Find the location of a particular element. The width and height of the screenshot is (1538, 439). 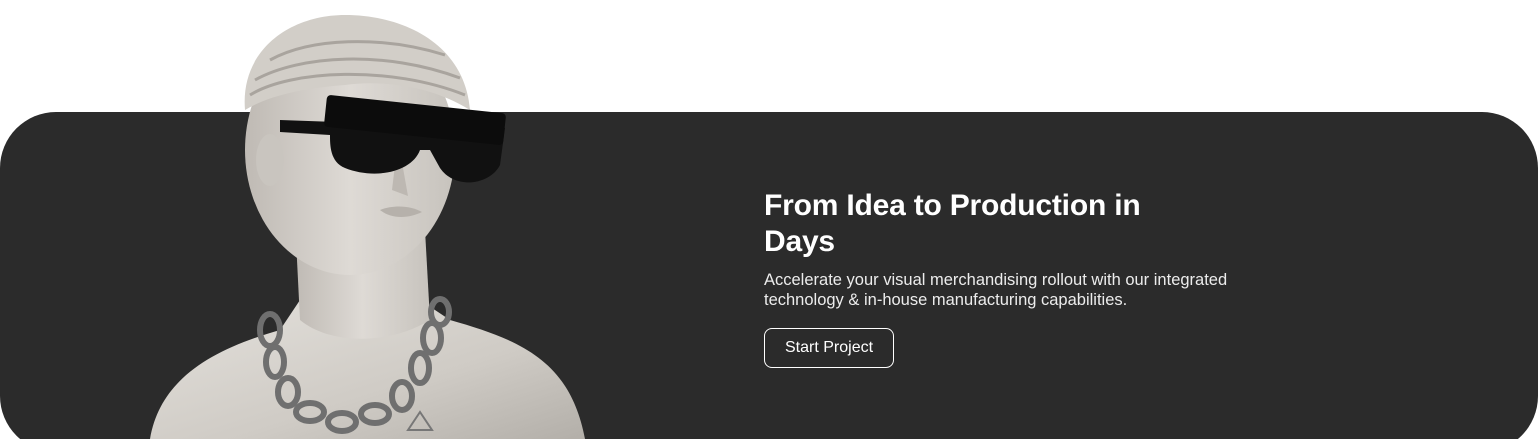

hero-headline: From Idea to Production in Days is located at coordinates (952, 223).